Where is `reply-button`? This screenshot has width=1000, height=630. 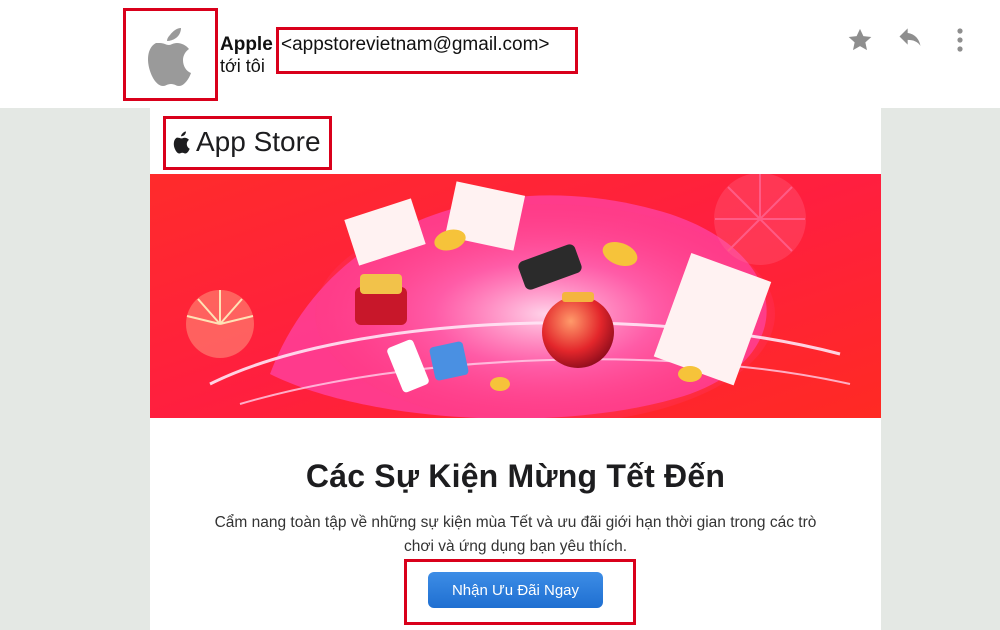
reply-button is located at coordinates (910, 40).